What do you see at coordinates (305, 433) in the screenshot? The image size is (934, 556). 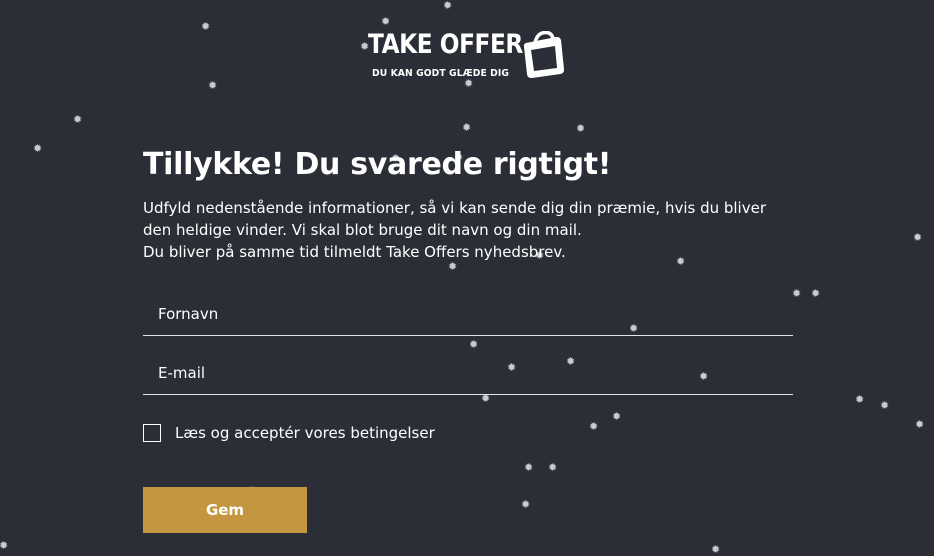 I see `terms-label: Læs og acceptér vores betingelser` at bounding box center [305, 433].